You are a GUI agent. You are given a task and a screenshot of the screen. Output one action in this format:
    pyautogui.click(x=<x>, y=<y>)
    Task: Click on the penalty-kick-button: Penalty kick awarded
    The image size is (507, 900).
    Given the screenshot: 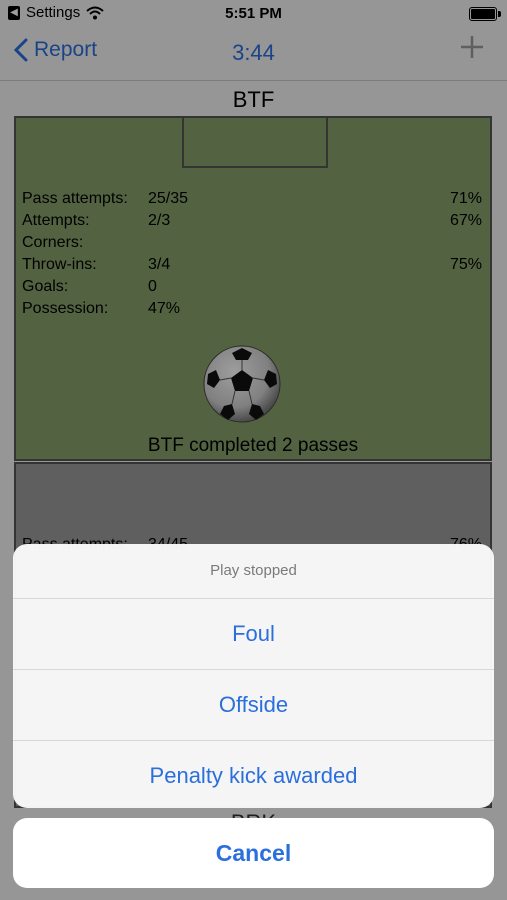 What is the action you would take?
    pyautogui.click(x=253, y=774)
    